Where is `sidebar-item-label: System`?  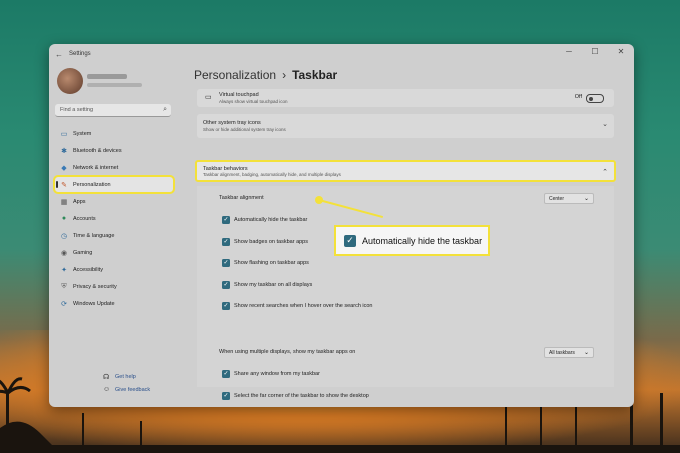
sidebar-item-label: System is located at coordinates (82, 133).